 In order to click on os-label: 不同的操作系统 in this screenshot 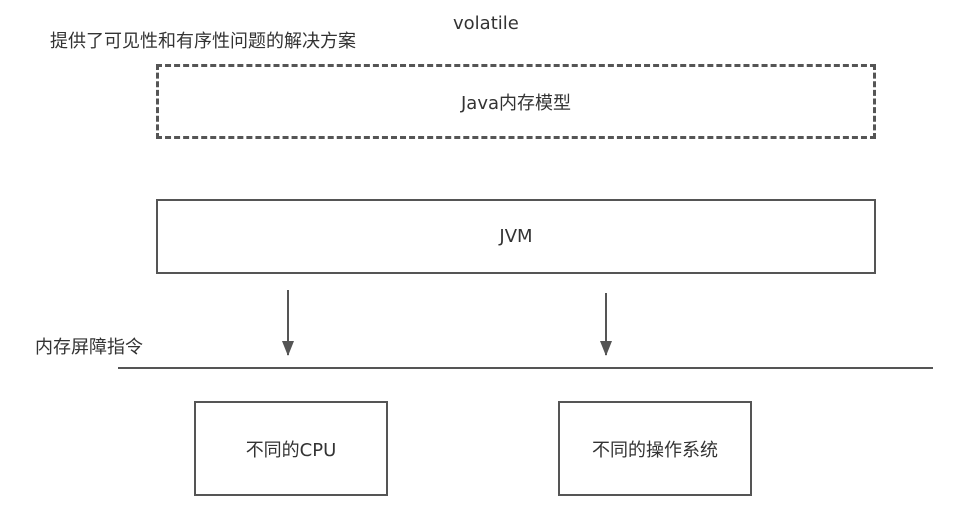, I will do `click(655, 450)`.